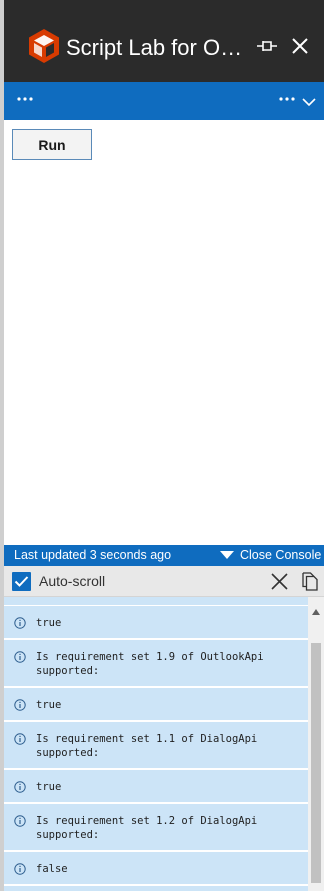 This screenshot has width=324, height=891. I want to click on scroll-up-arrow-icon, so click(316, 608).